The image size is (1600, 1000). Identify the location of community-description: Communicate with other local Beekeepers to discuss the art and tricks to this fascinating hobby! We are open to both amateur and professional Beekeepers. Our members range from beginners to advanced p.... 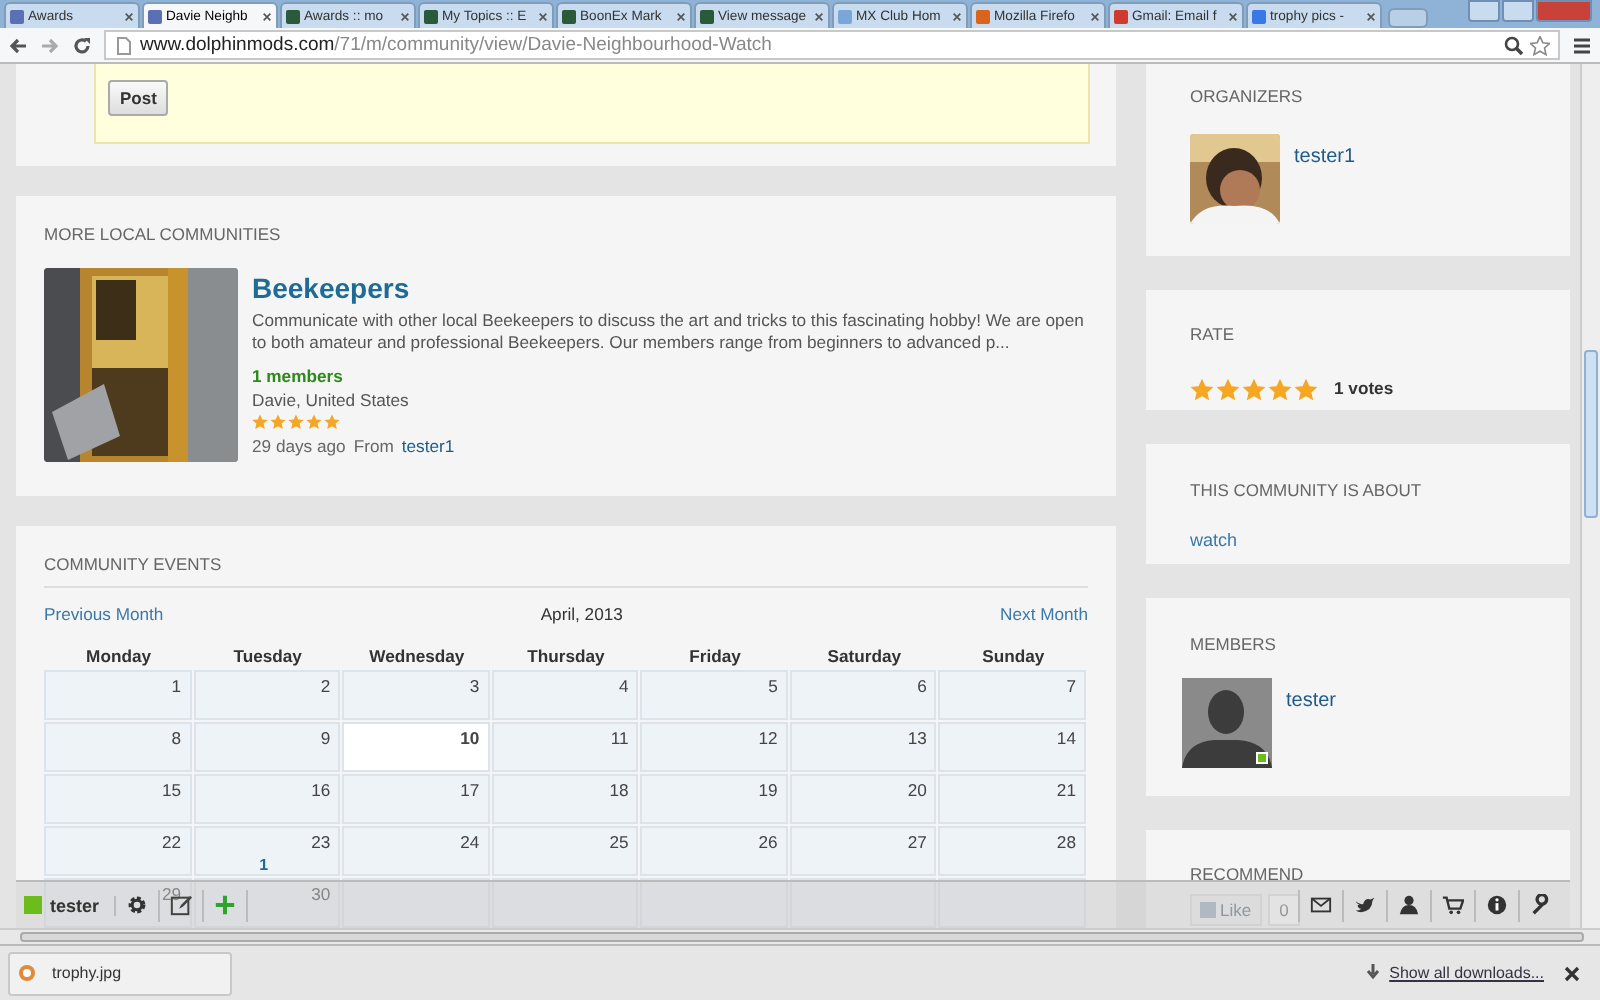
(669, 332).